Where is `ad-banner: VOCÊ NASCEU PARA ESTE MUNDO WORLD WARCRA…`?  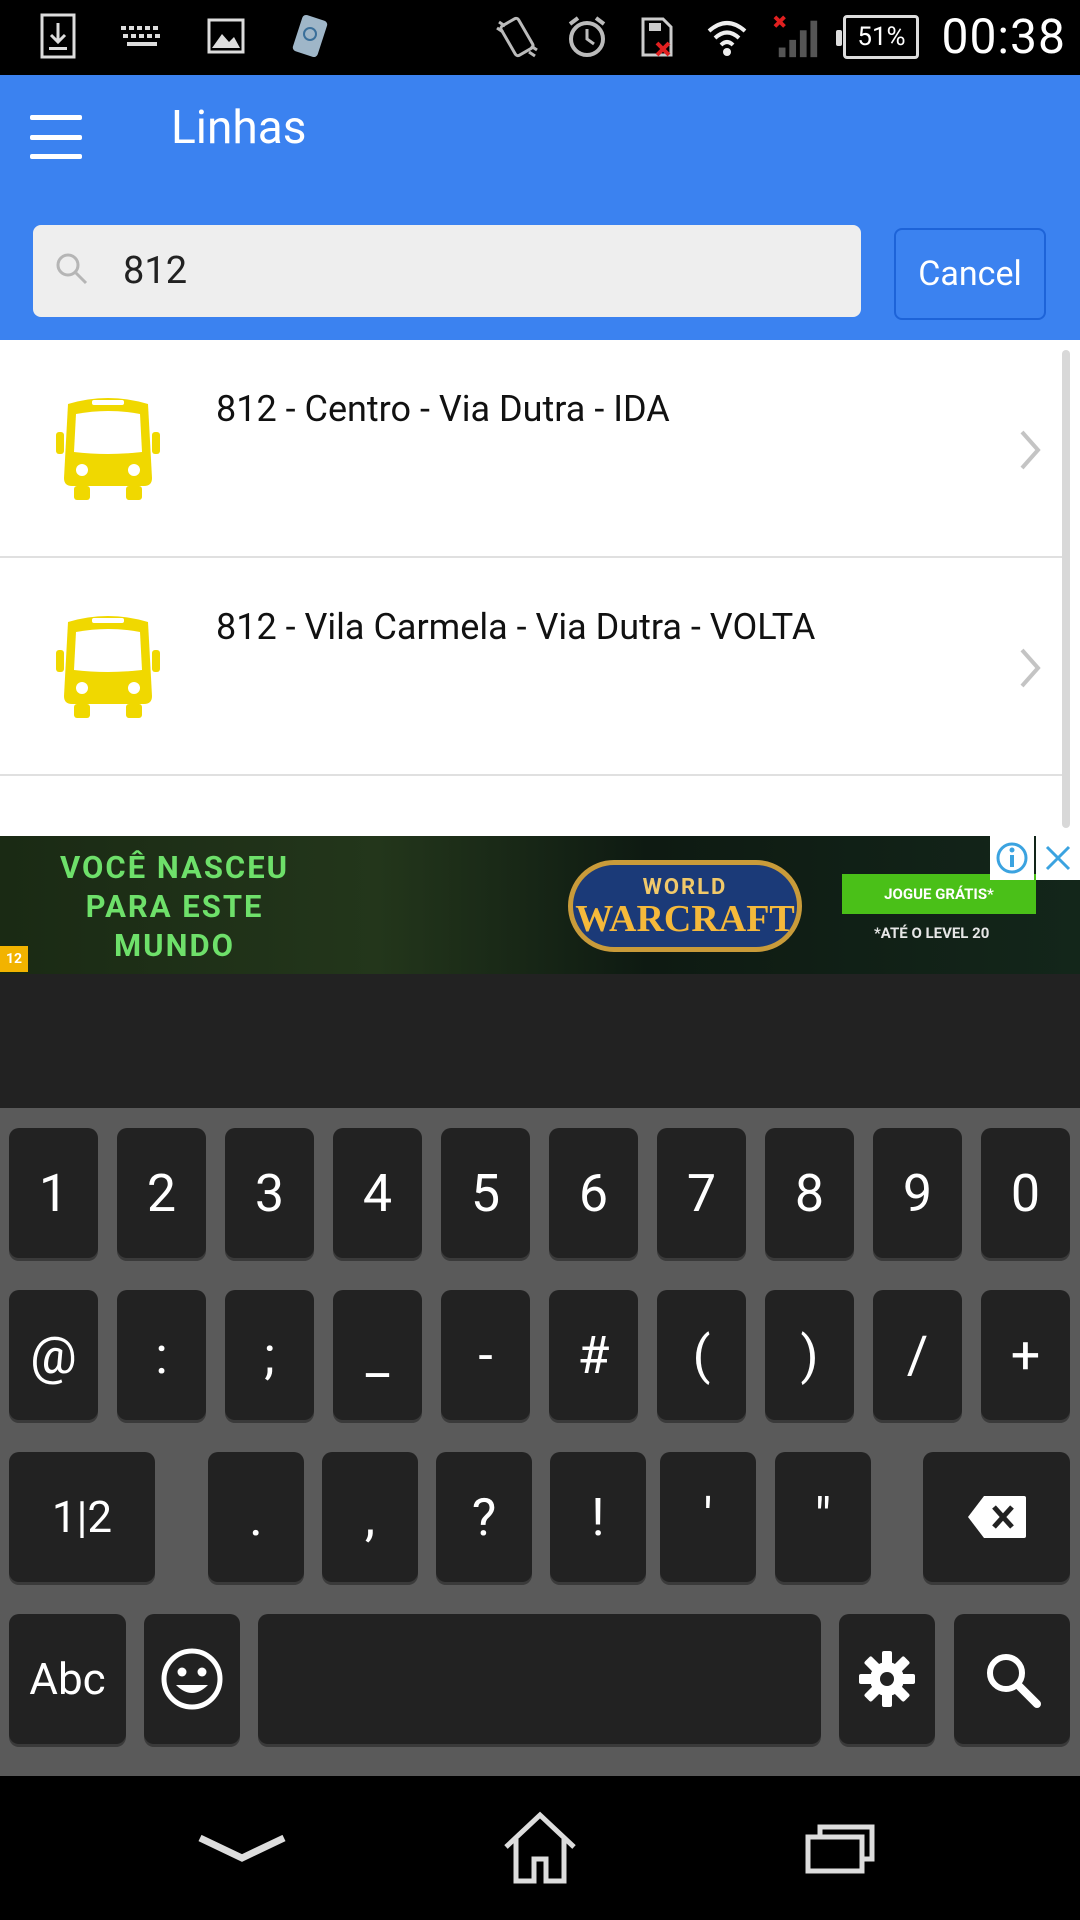 ad-banner: VOCÊ NASCEU PARA ESTE MUNDO WORLD WARCRA… is located at coordinates (540, 905).